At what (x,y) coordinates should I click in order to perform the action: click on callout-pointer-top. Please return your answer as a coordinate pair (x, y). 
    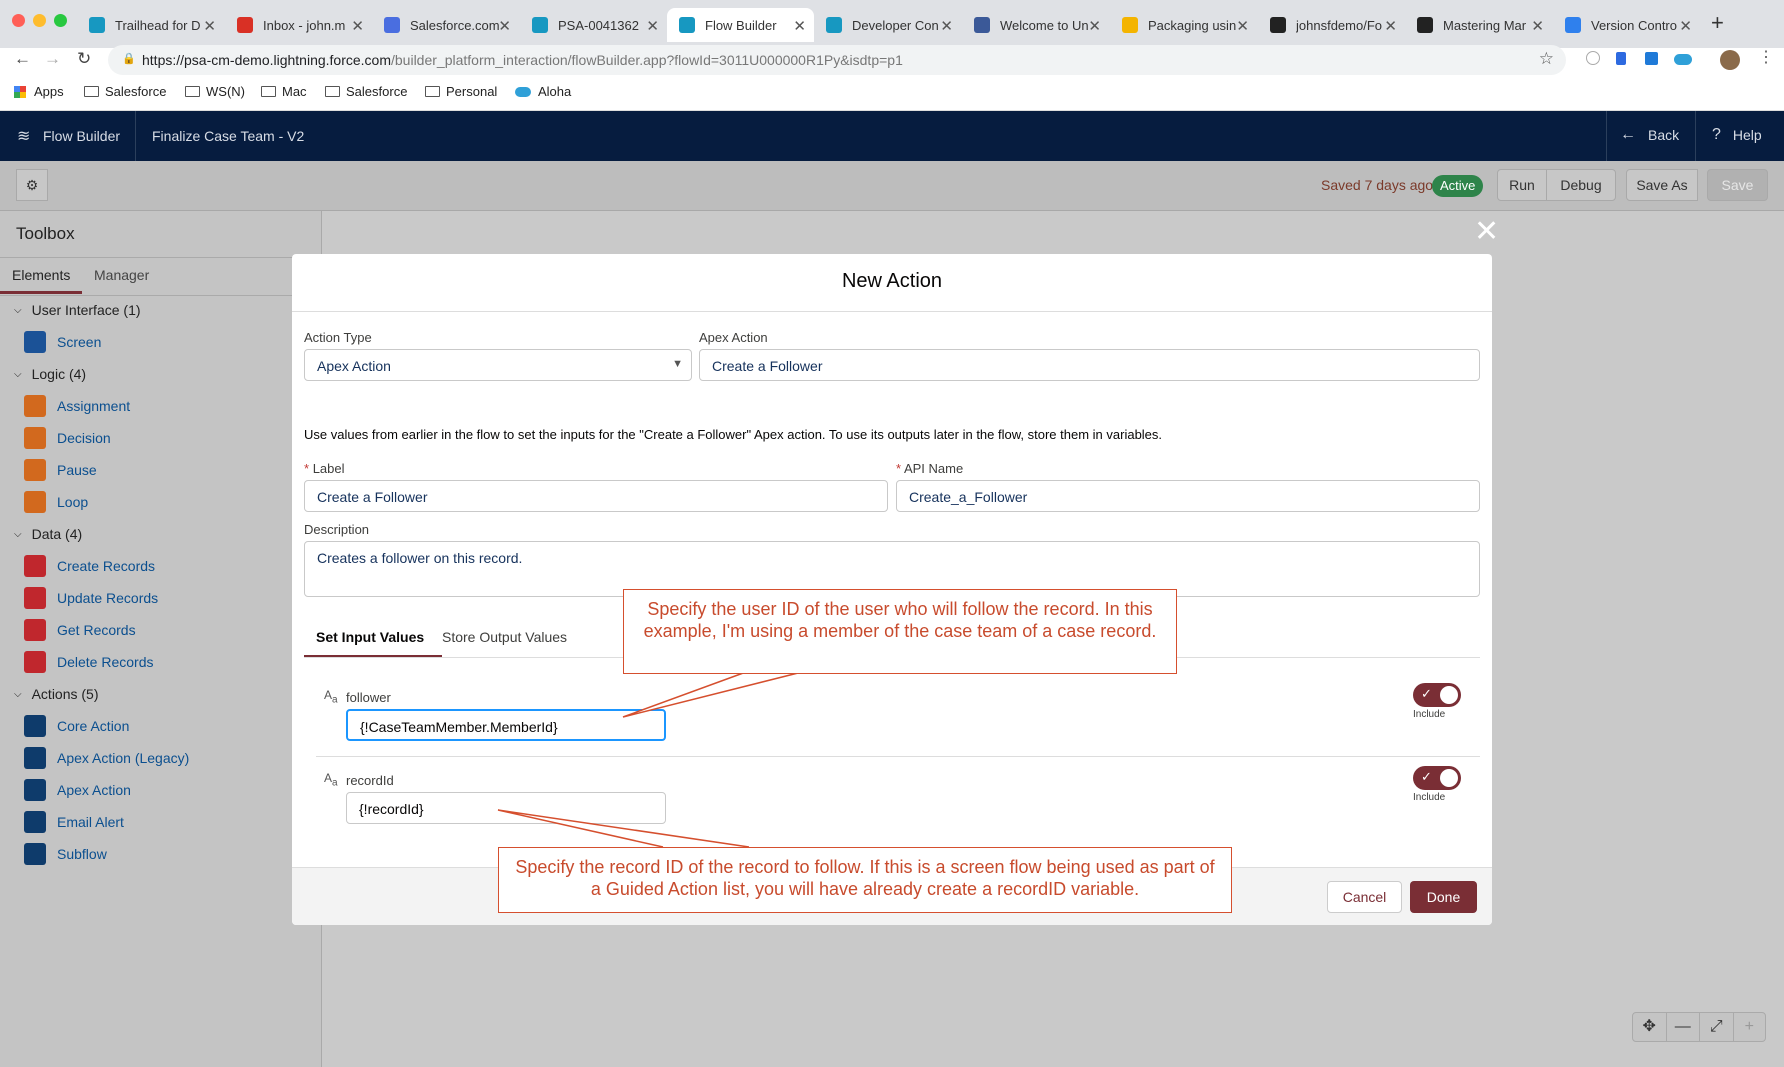
    Looking at the image, I should click on (712, 694).